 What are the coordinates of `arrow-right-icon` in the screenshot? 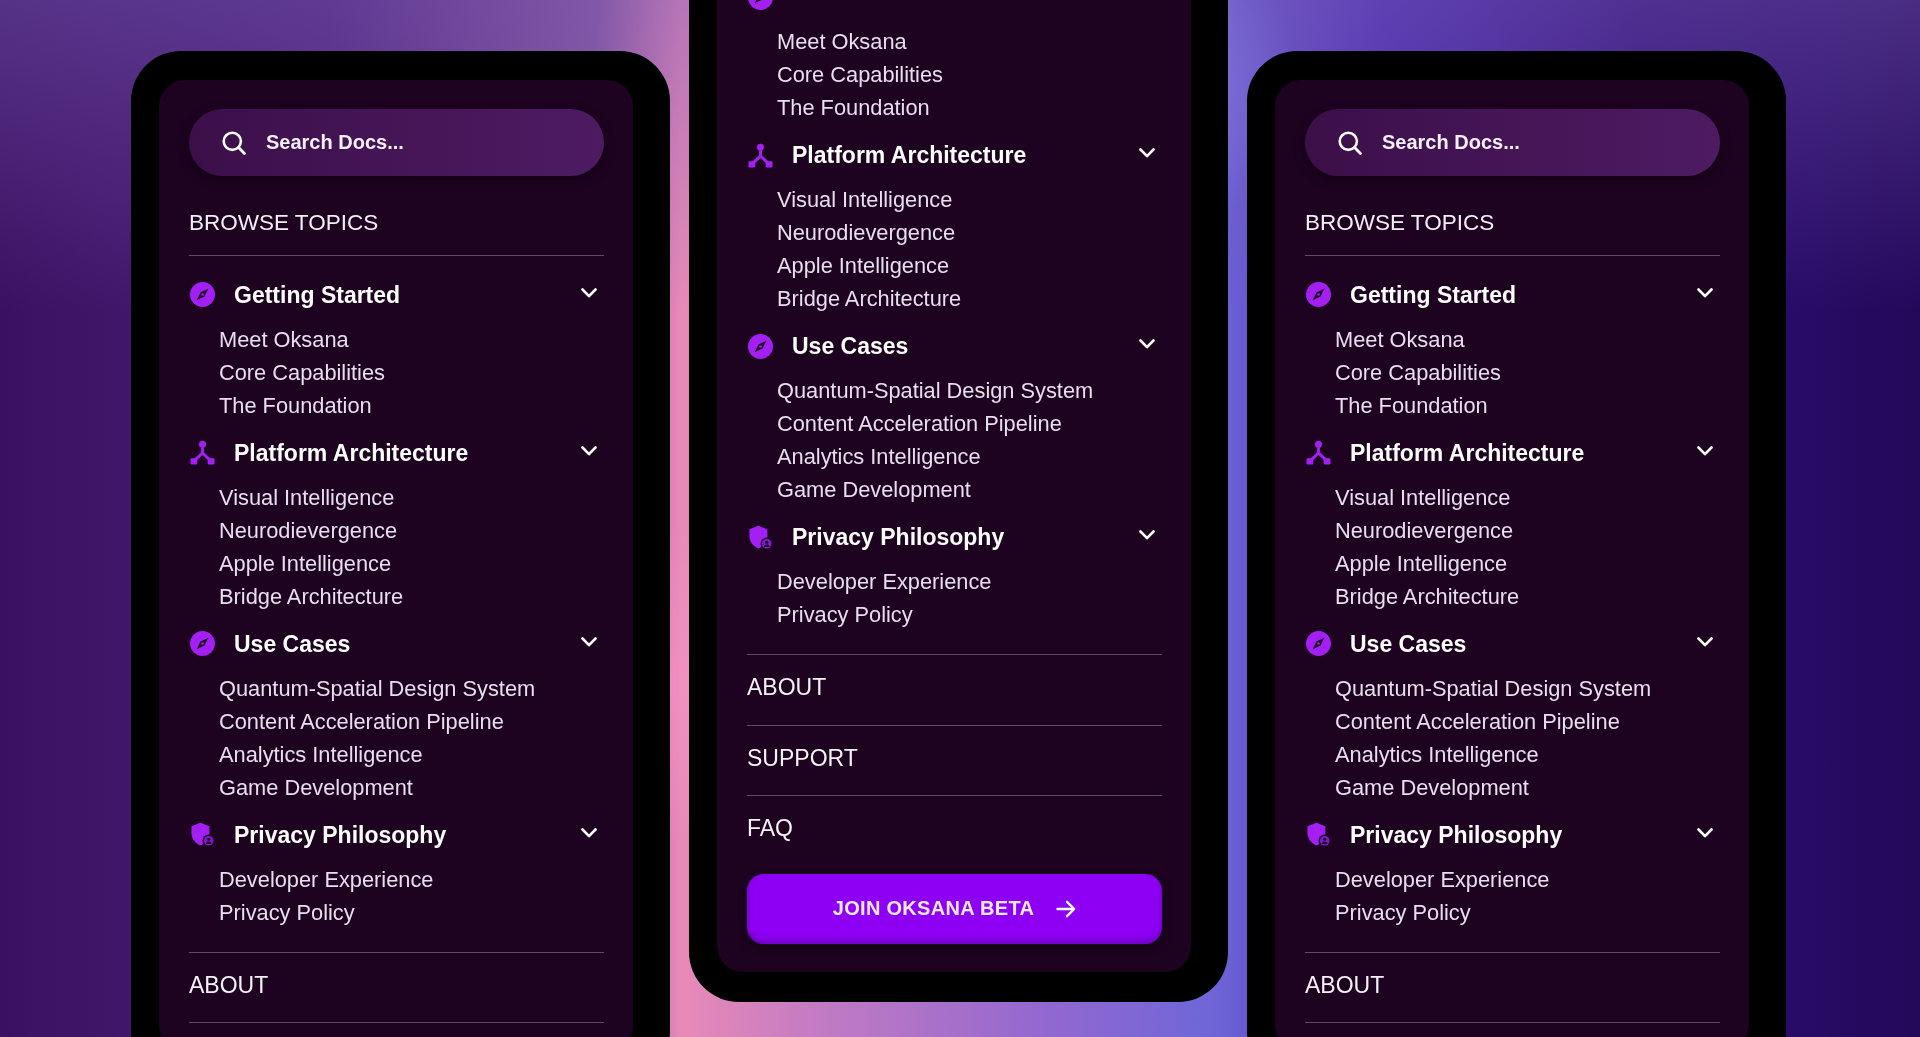 It's located at (1066, 908).